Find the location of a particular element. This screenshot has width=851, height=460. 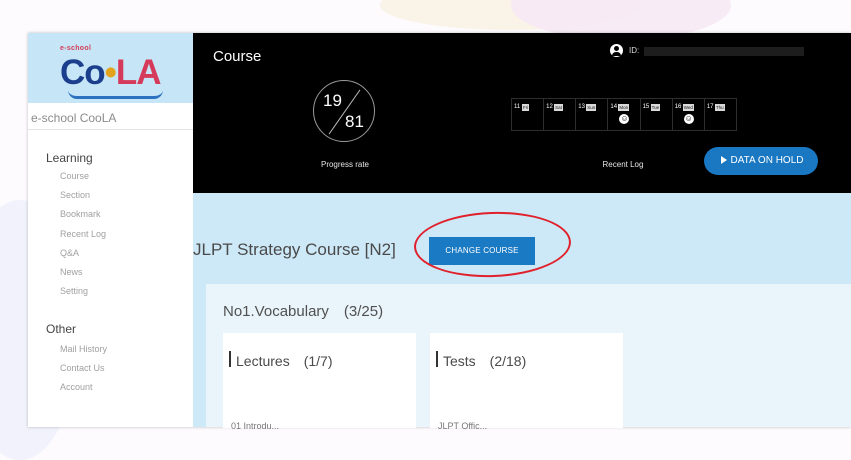

logo-text-left: Co is located at coordinates (83, 72).